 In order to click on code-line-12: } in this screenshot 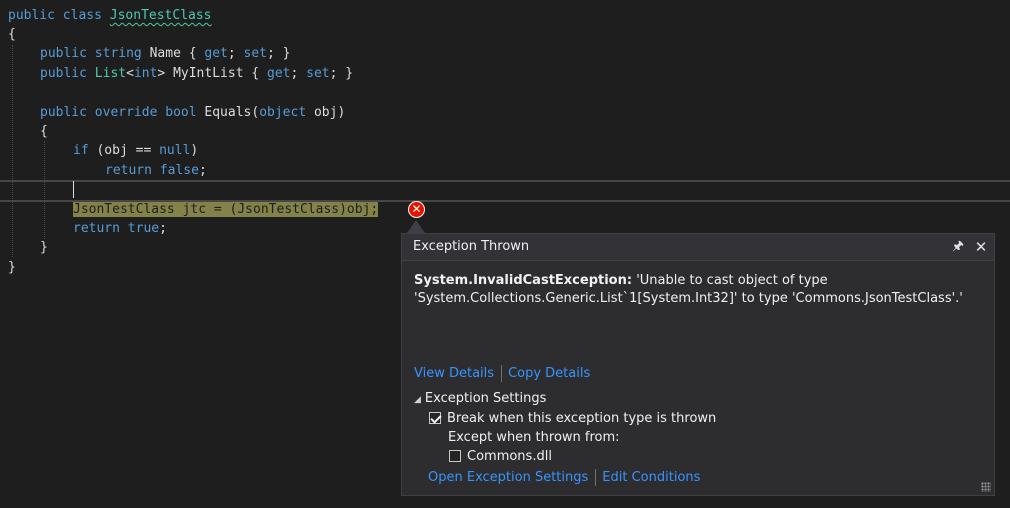, I will do `click(12, 267)`.